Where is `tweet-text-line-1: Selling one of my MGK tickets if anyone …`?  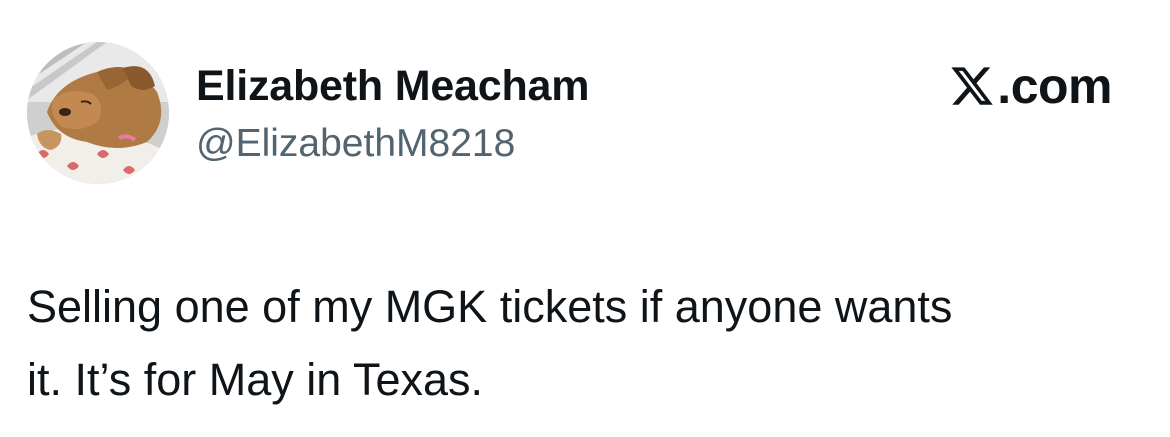 tweet-text-line-1: Selling one of my MGK tickets if anyone … is located at coordinates (490, 306).